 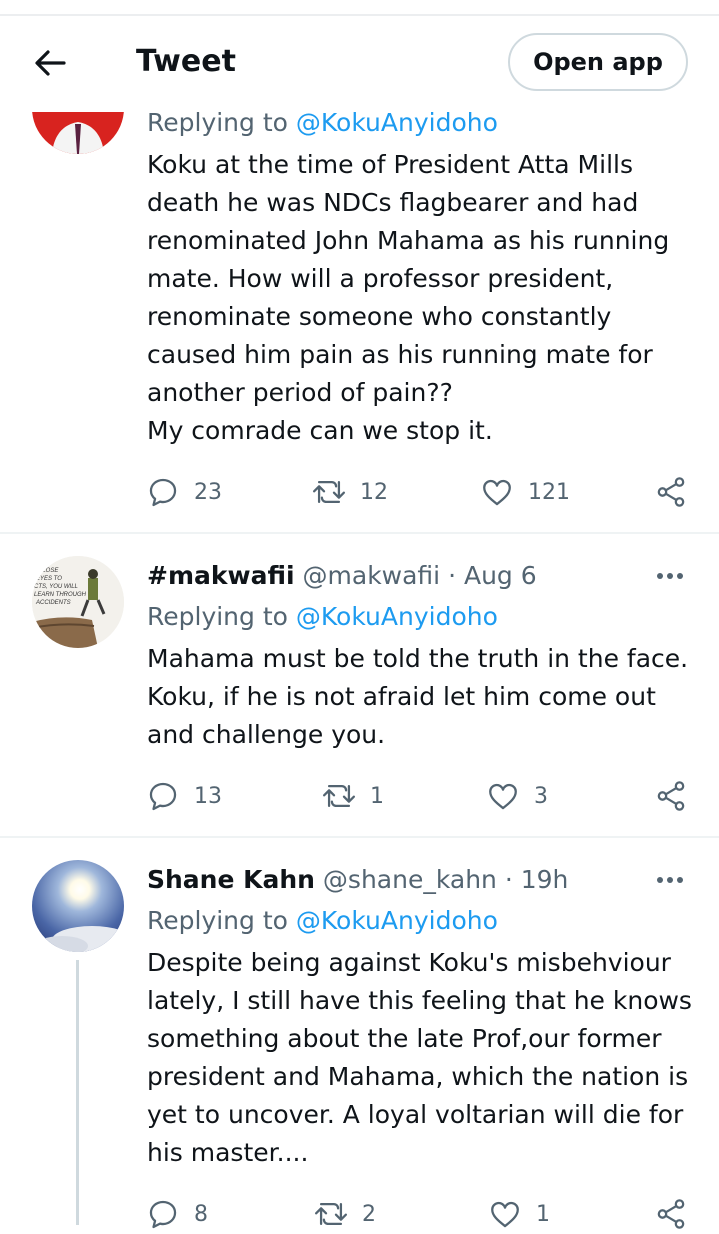 I want to click on timestamp: · Aug 6, so click(x=488, y=575).